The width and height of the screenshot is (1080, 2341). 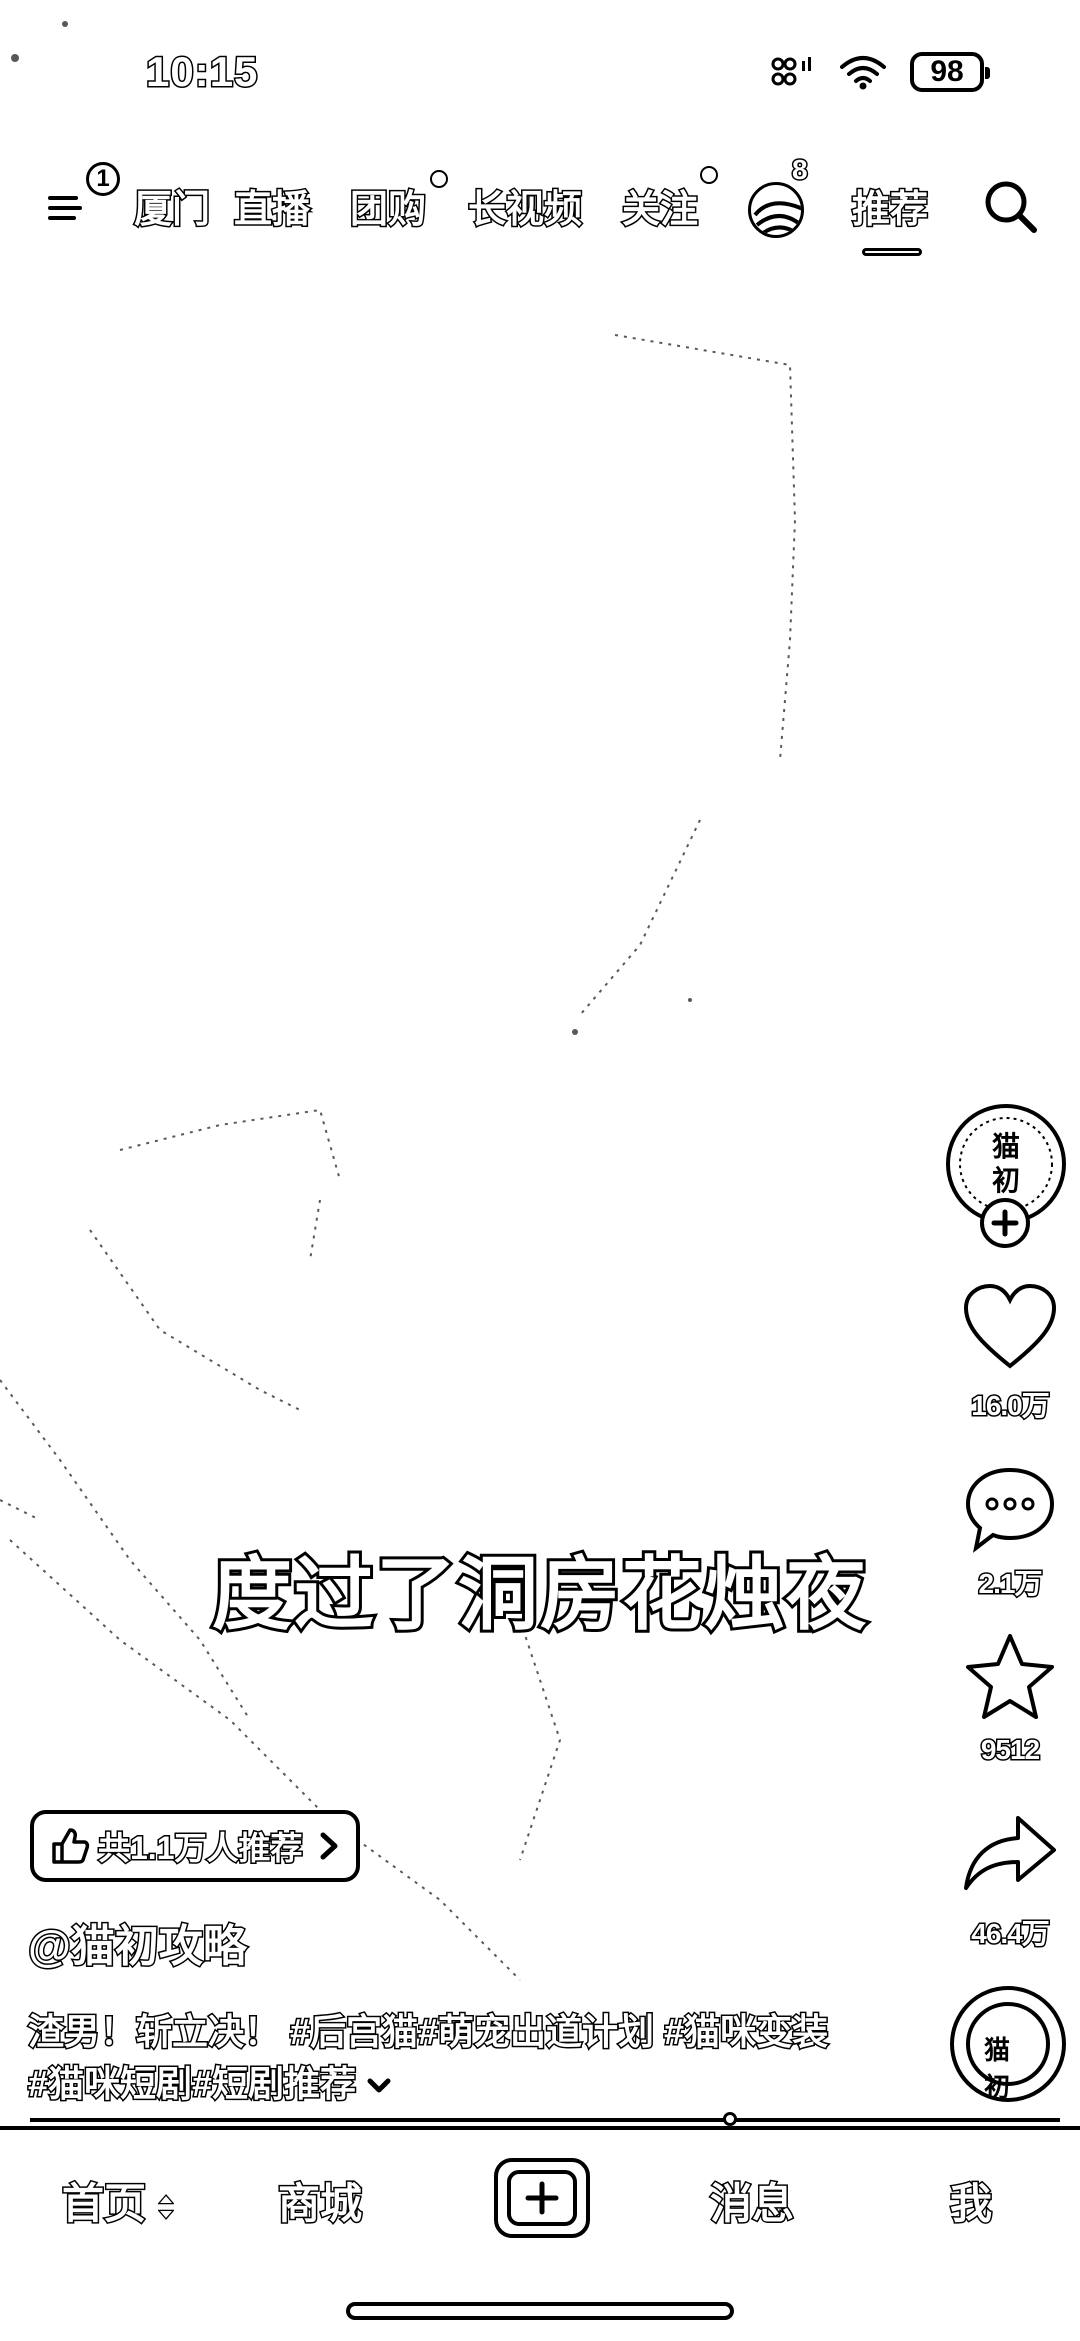 I want to click on top-nav: 1 厦门 直播 团购 长视频 关注 8 推荐, so click(x=540, y=204).